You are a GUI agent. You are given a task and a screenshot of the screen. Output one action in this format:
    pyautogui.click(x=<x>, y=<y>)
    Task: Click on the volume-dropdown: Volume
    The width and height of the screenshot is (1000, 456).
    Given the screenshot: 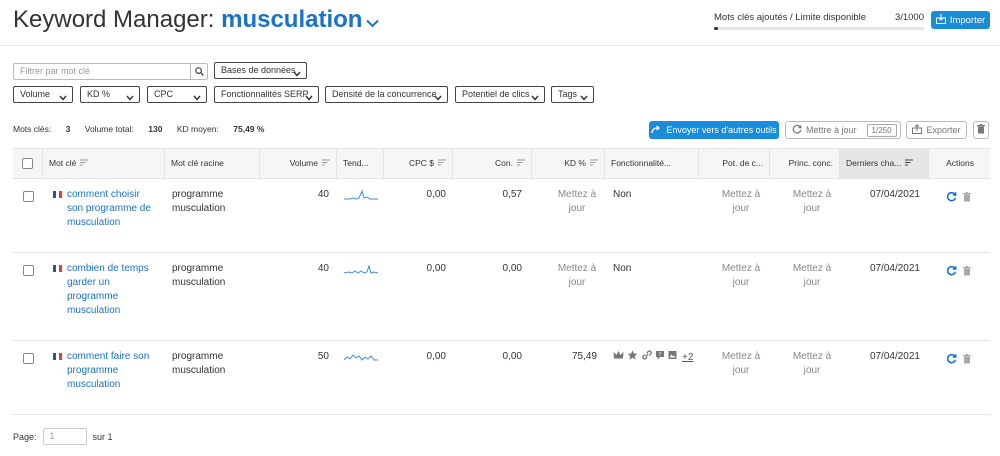 What is the action you would take?
    pyautogui.click(x=43, y=94)
    